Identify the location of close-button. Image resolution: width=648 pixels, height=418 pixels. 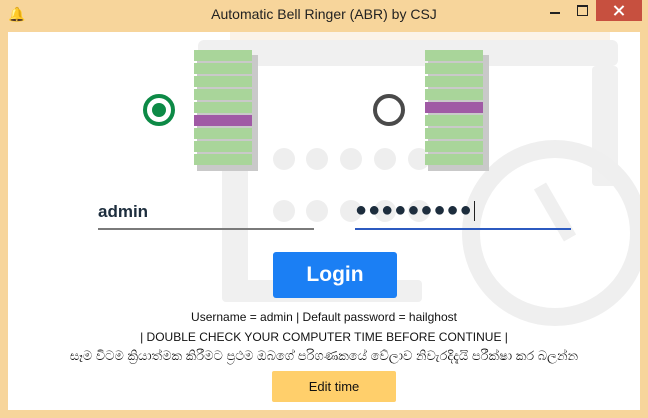
(619, 10).